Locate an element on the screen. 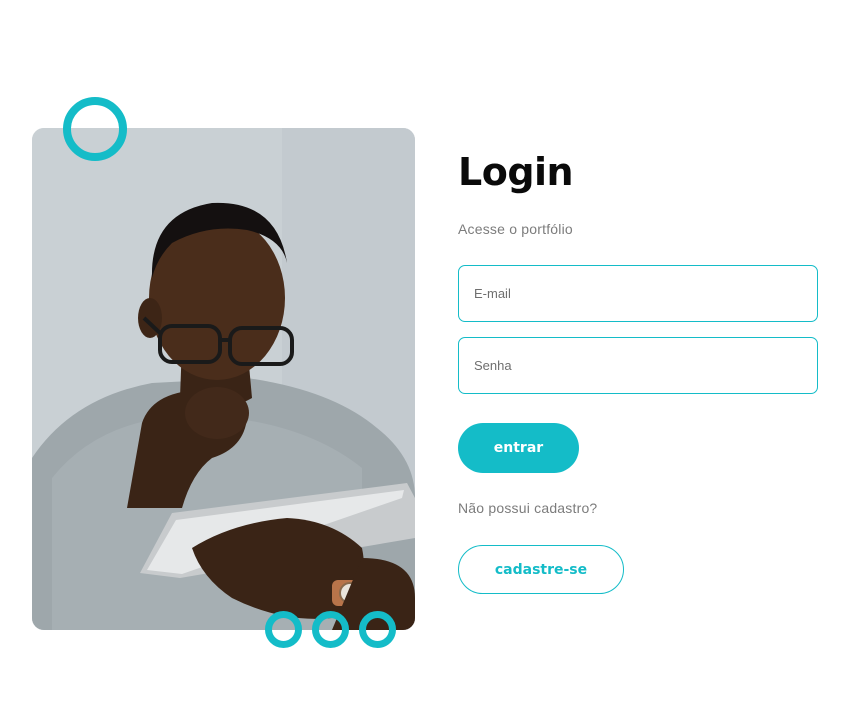  password-input is located at coordinates (638, 365).